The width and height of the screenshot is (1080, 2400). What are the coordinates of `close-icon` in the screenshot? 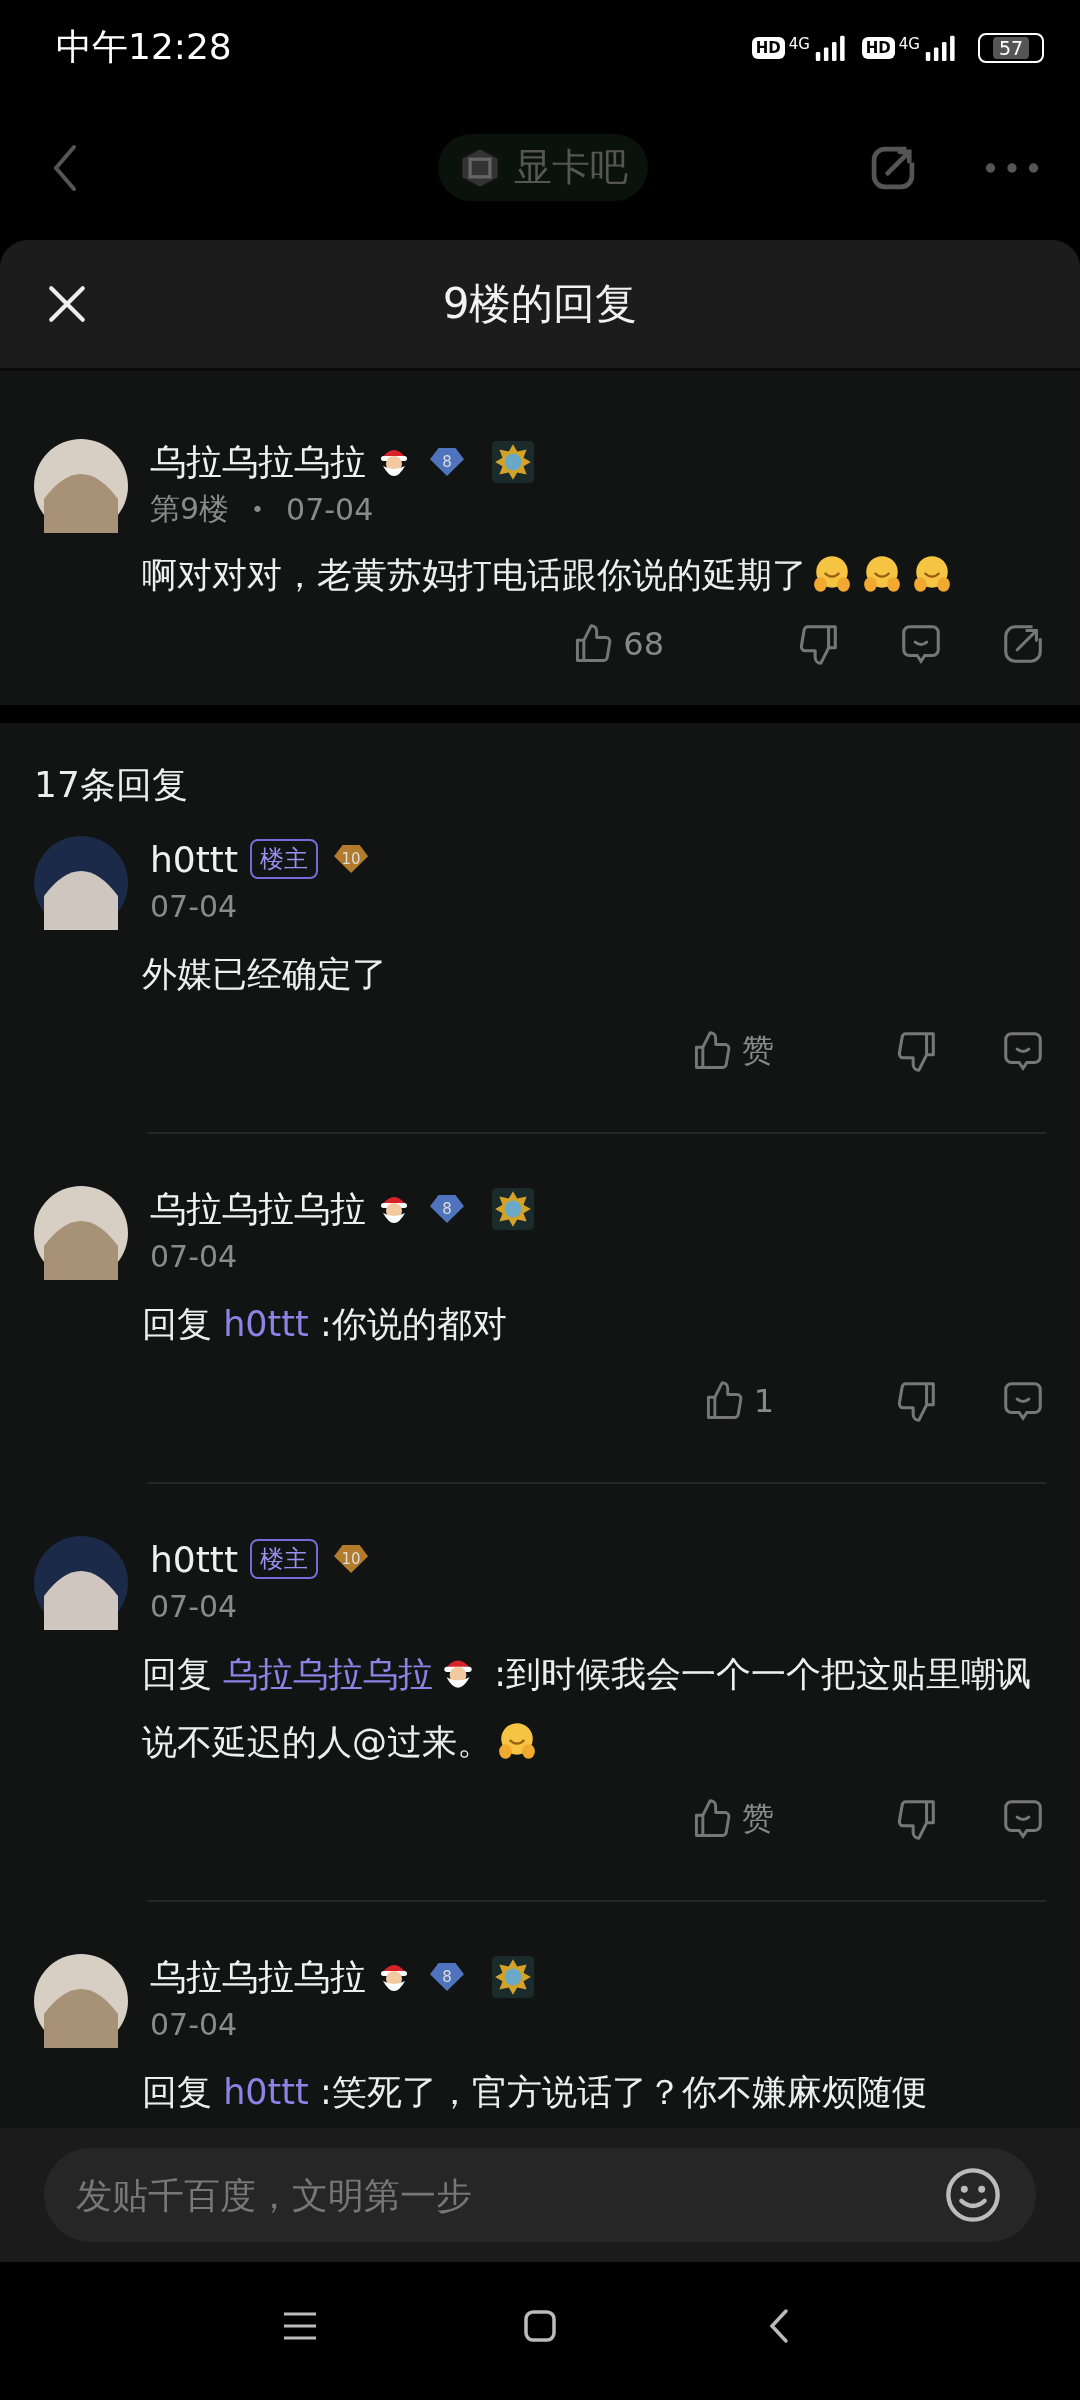 It's located at (67, 304).